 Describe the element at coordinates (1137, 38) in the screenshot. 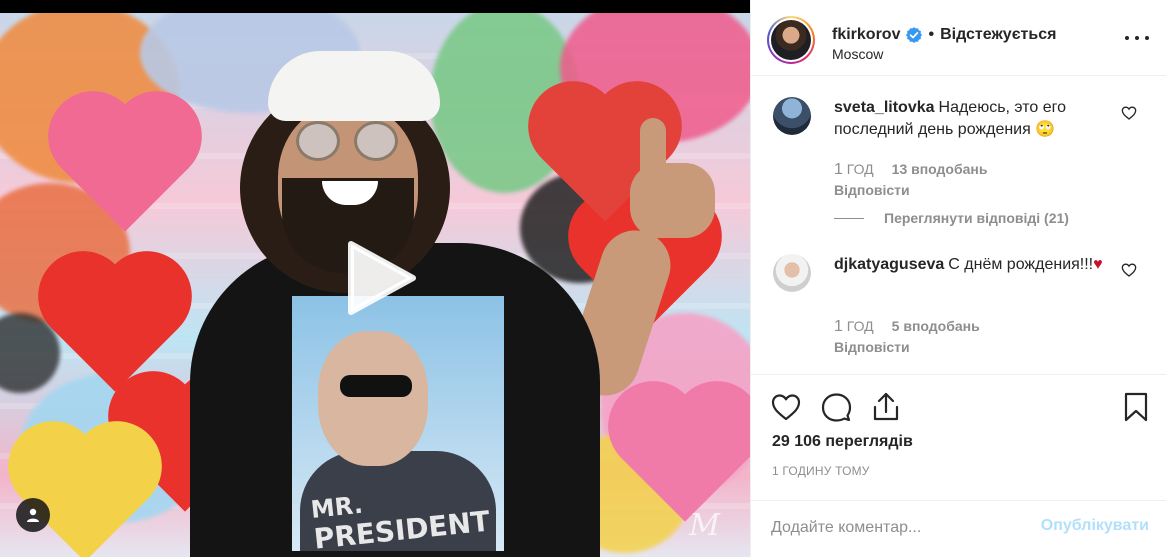

I see `more-options-button` at that location.